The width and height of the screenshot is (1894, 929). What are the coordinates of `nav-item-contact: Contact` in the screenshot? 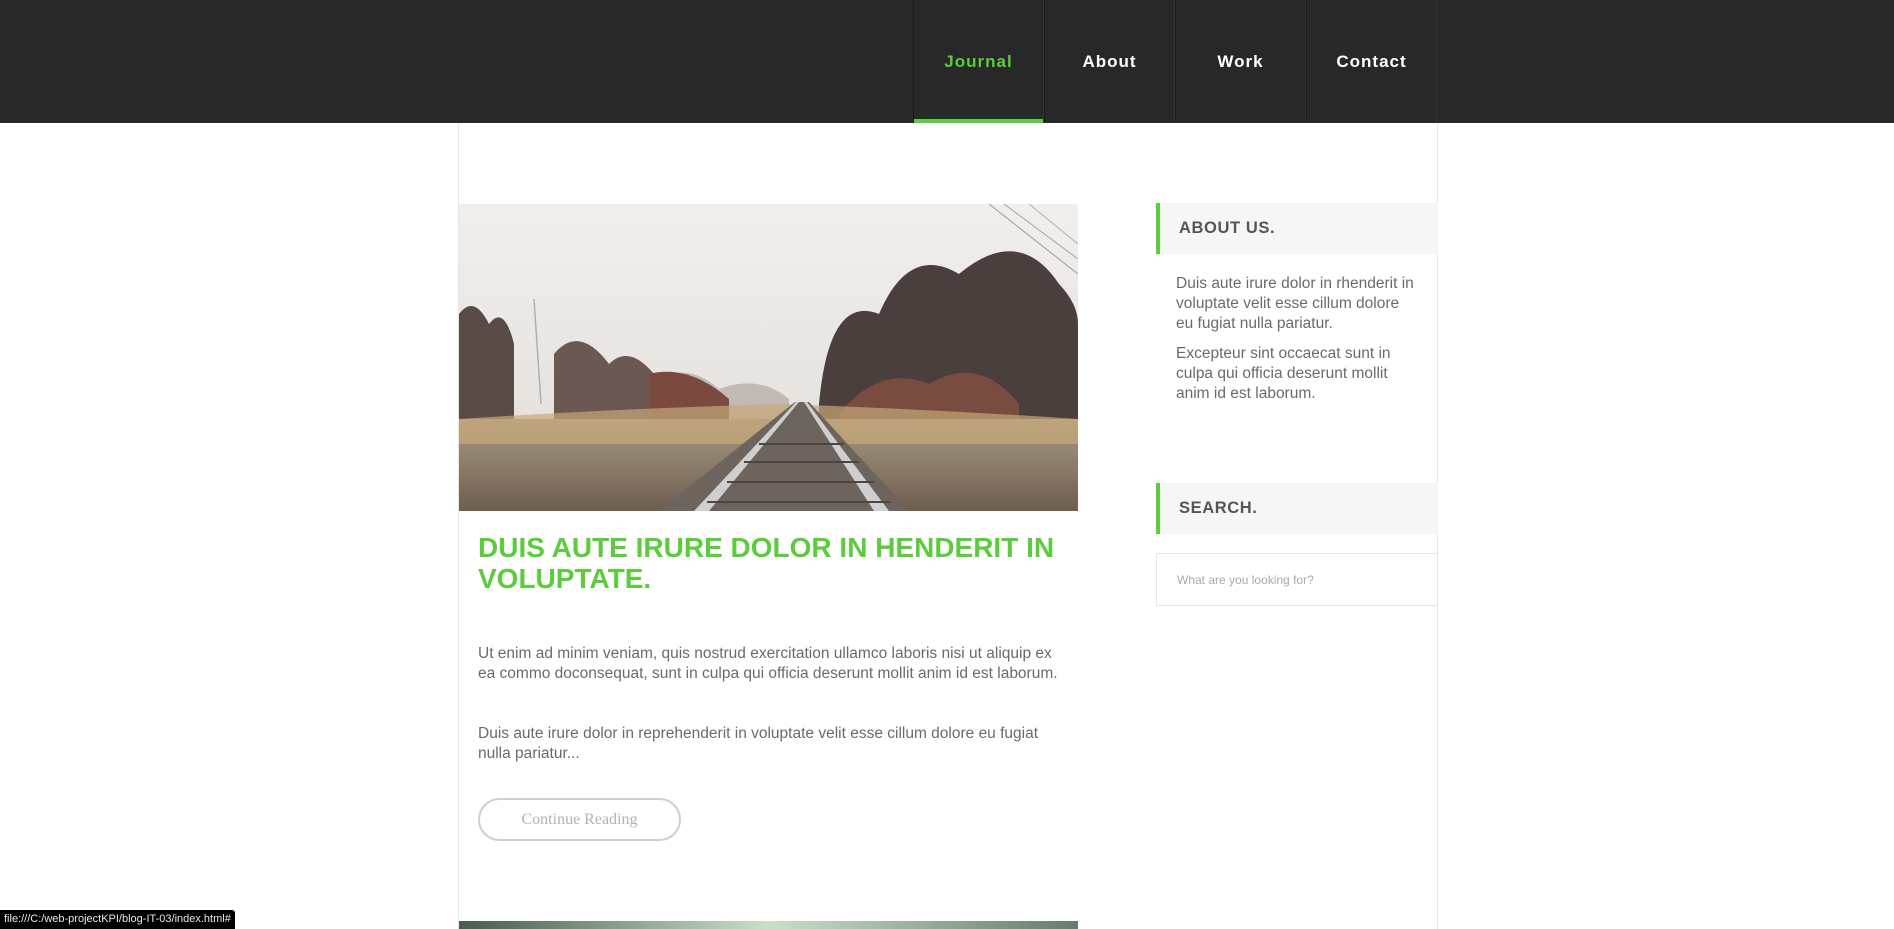 It's located at (1371, 61).